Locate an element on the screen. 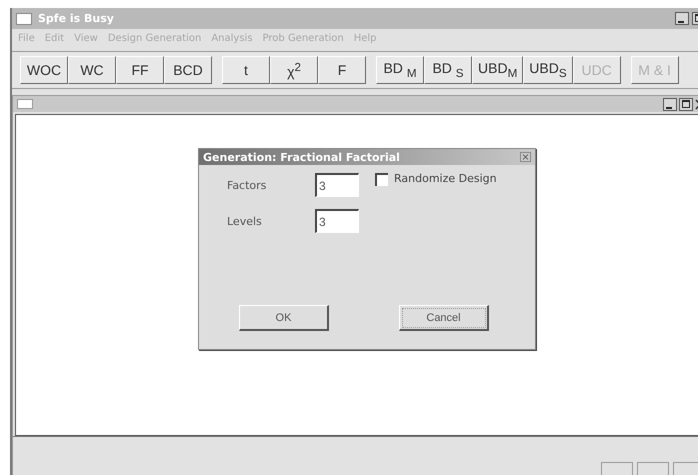  toolbar-button: UBD$_{M}$ is located at coordinates (498, 70).